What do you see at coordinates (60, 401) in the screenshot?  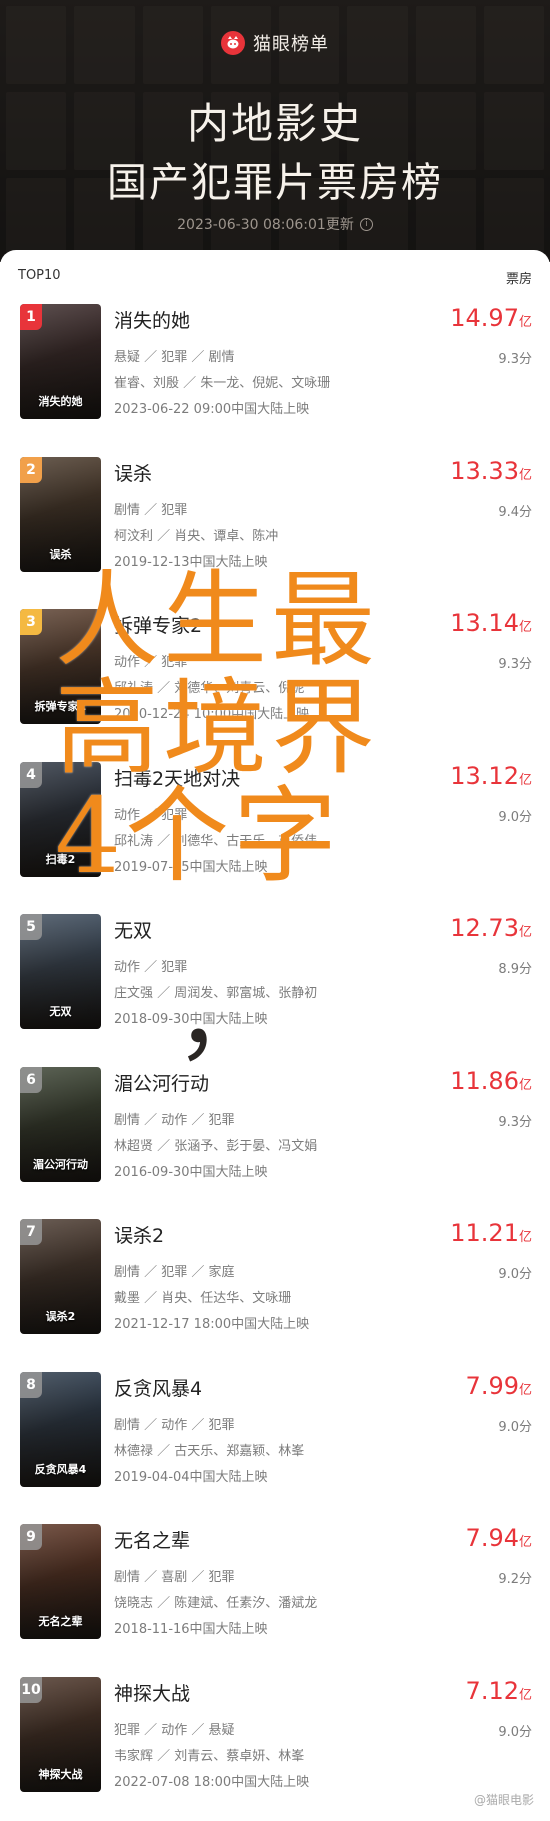 I see `poster-title: 消失的她` at bounding box center [60, 401].